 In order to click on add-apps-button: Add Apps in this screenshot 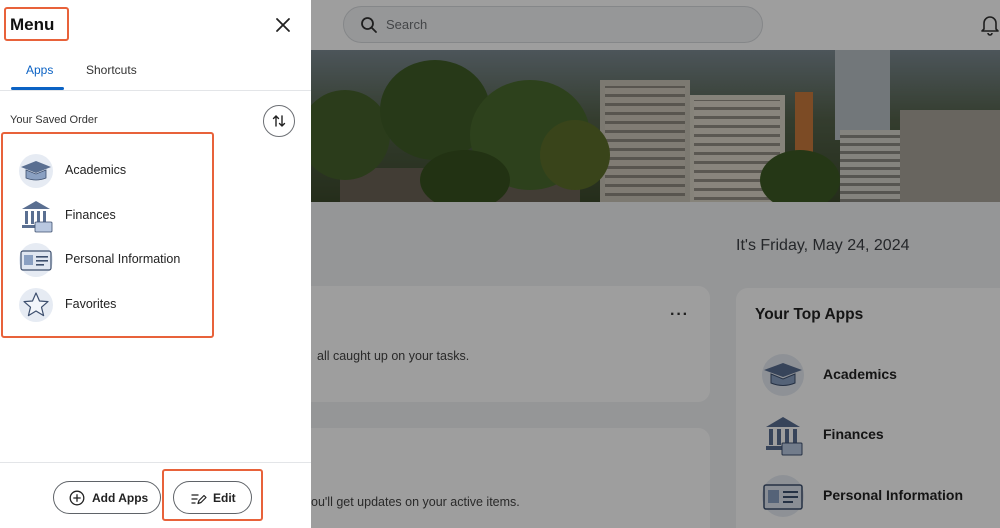, I will do `click(107, 497)`.